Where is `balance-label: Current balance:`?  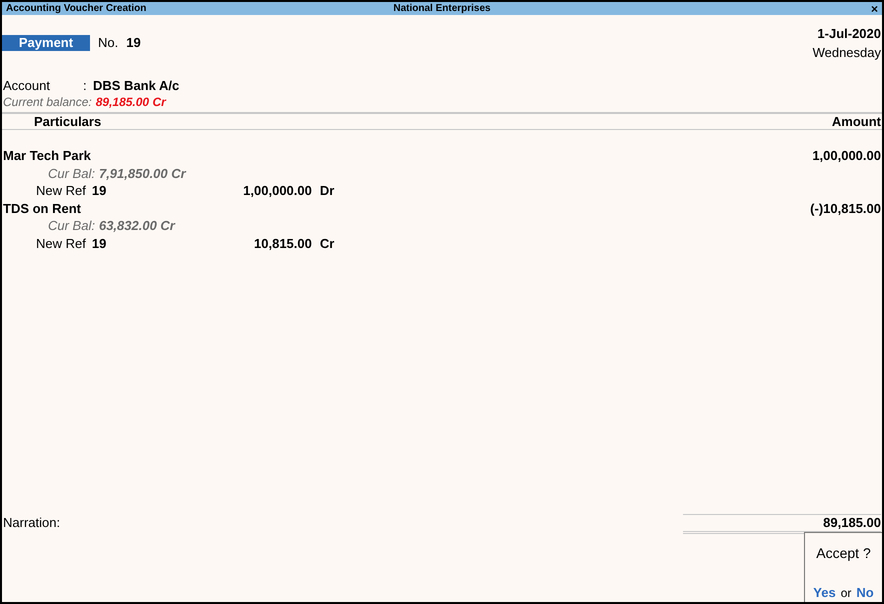 balance-label: Current balance: is located at coordinates (47, 102).